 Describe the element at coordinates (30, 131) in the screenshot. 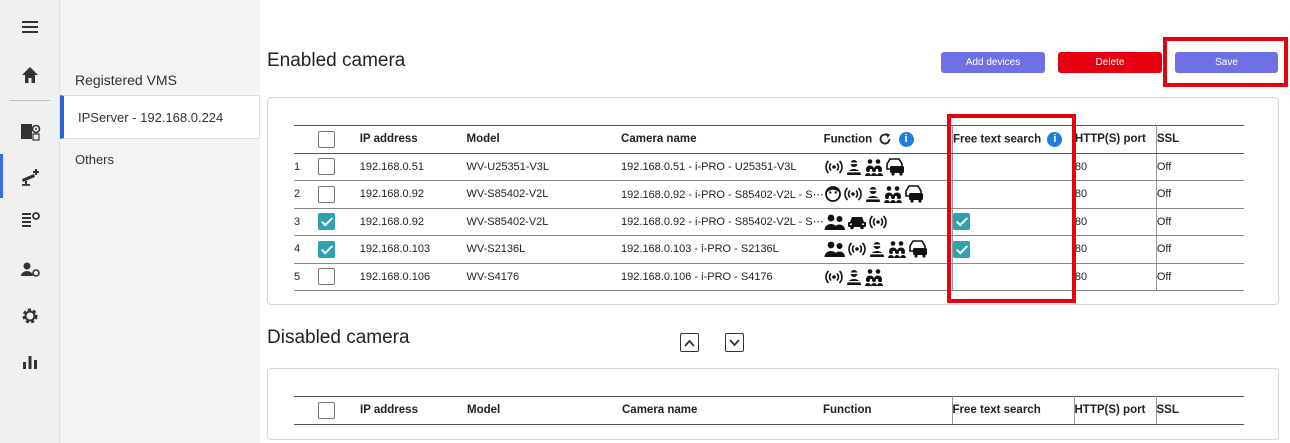

I see `camera-settings-icon` at that location.